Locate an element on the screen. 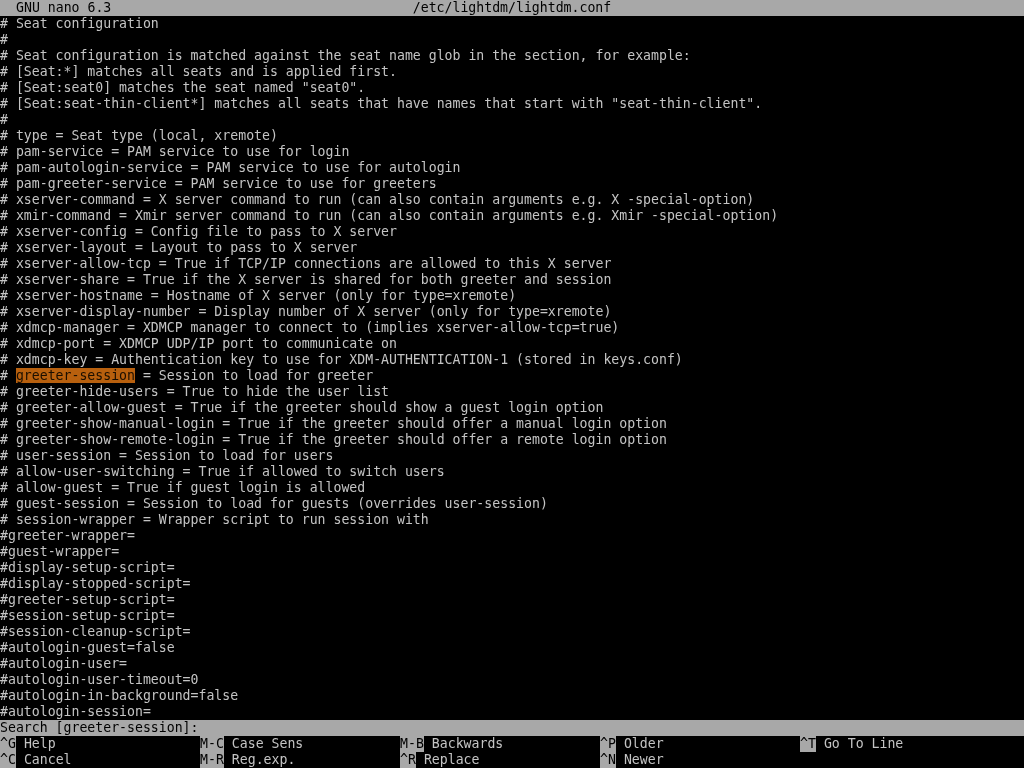 This screenshot has width=1024, height=768. shortcut-key: ^P is located at coordinates (608, 744).